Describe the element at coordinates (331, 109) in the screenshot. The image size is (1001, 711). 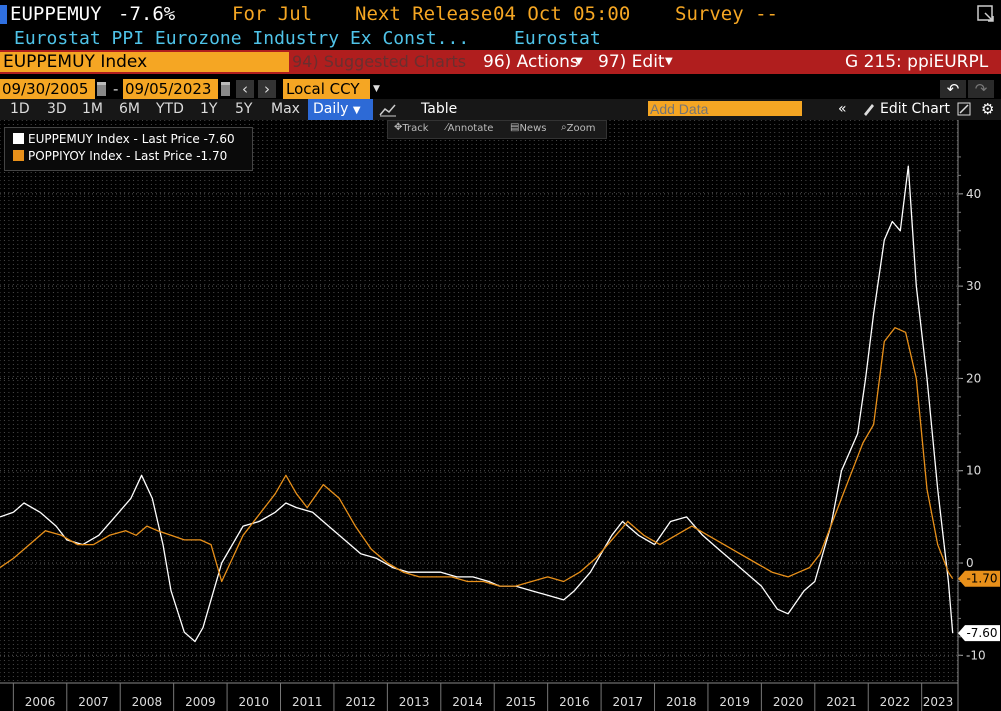
I see `frequency-label: Daily` at that location.